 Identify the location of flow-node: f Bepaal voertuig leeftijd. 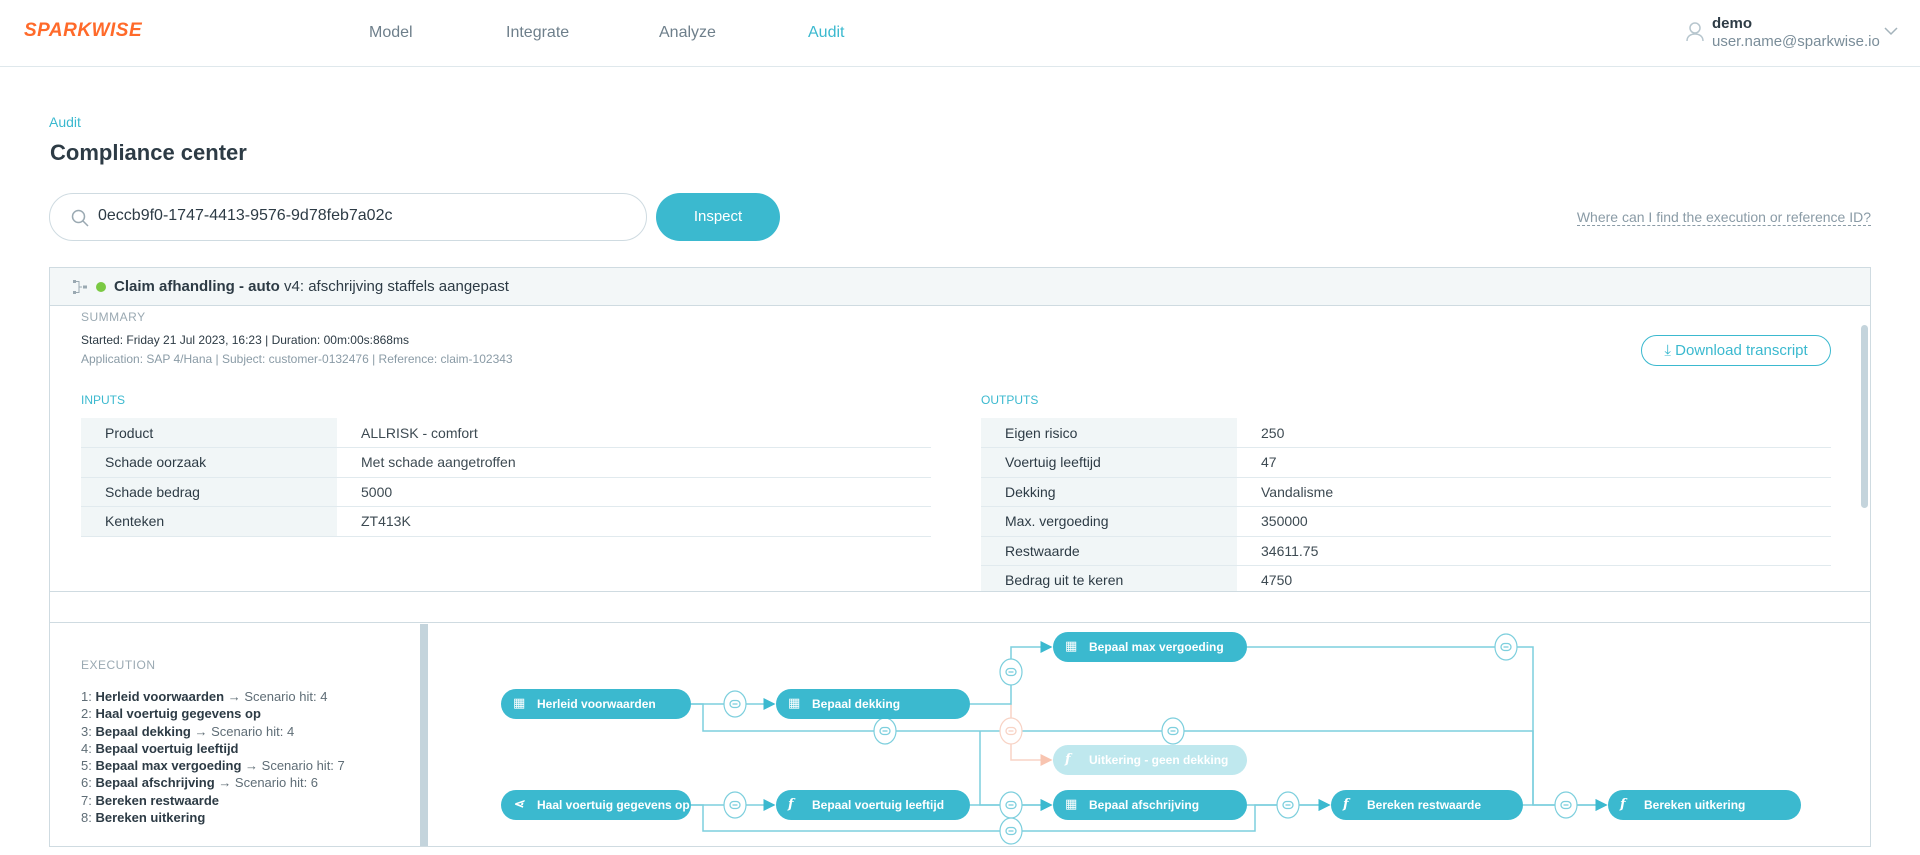
(873, 805).